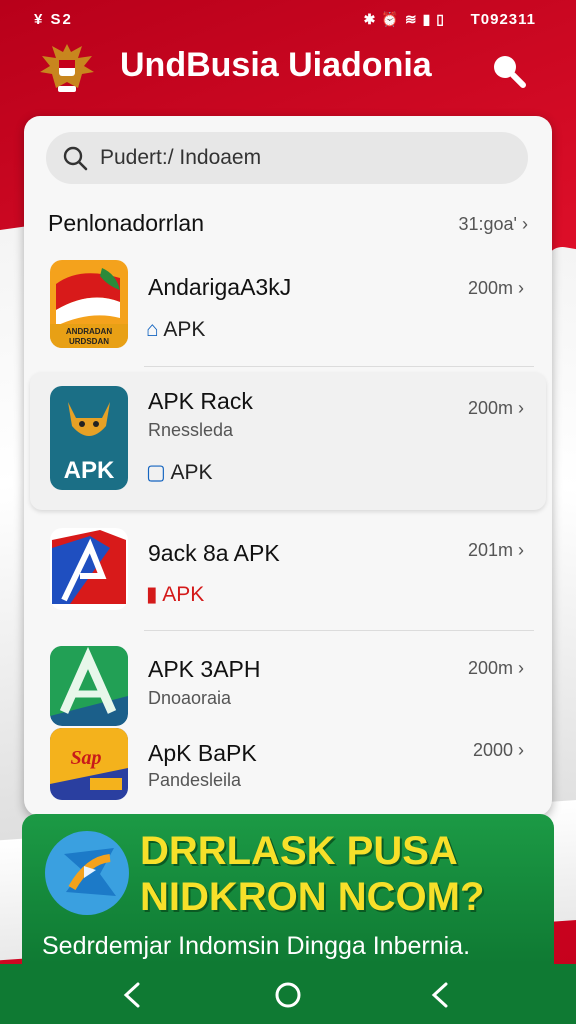 This screenshot has height=1024, width=576. What do you see at coordinates (441, 995) in the screenshot?
I see `recents-icon` at bounding box center [441, 995].